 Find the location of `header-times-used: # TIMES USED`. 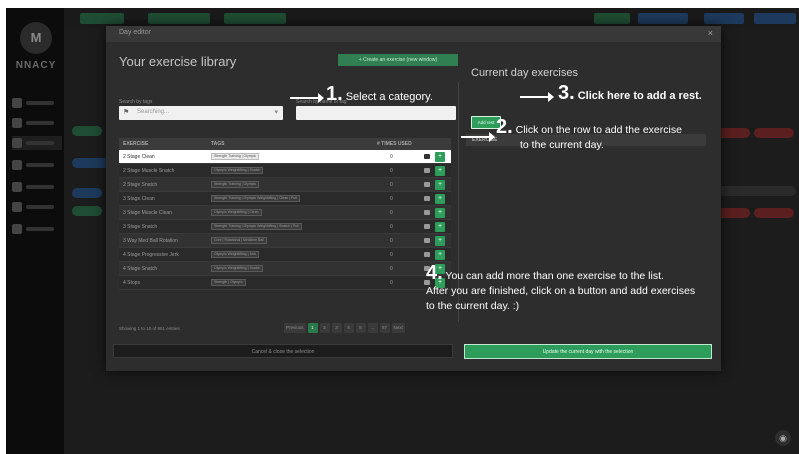

header-times-used: # TIMES USED is located at coordinates (394, 144).